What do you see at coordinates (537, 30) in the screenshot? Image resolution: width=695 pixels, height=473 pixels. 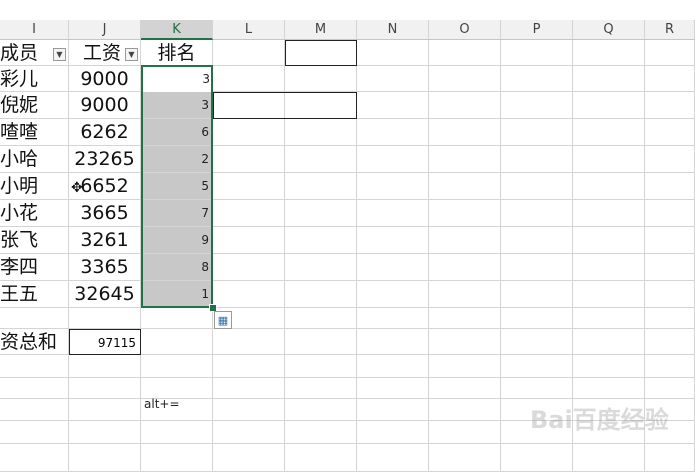 I see `column-header-p: P` at bounding box center [537, 30].